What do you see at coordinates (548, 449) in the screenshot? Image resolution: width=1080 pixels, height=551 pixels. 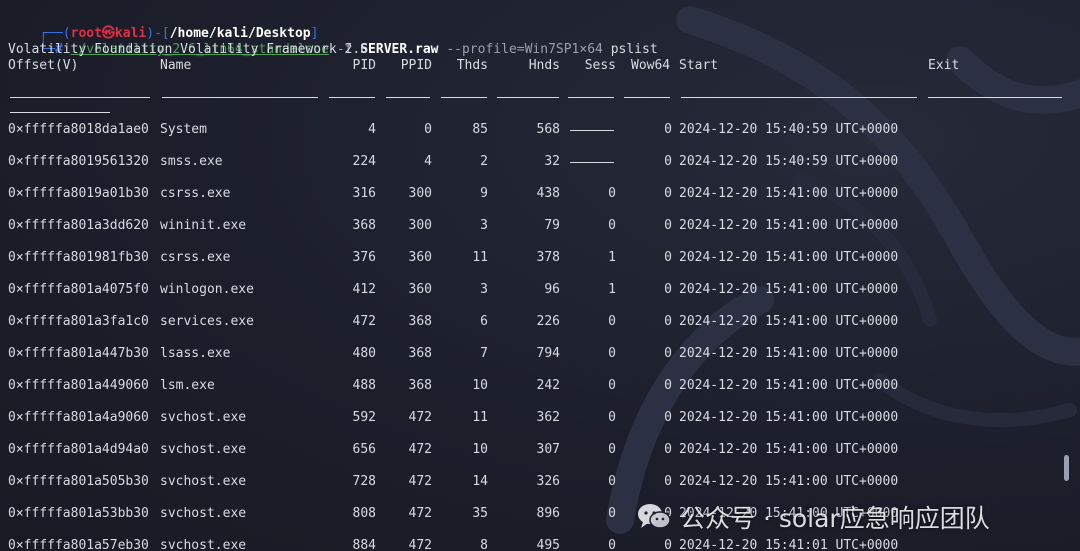 I see `cell-hnds: 307` at bounding box center [548, 449].